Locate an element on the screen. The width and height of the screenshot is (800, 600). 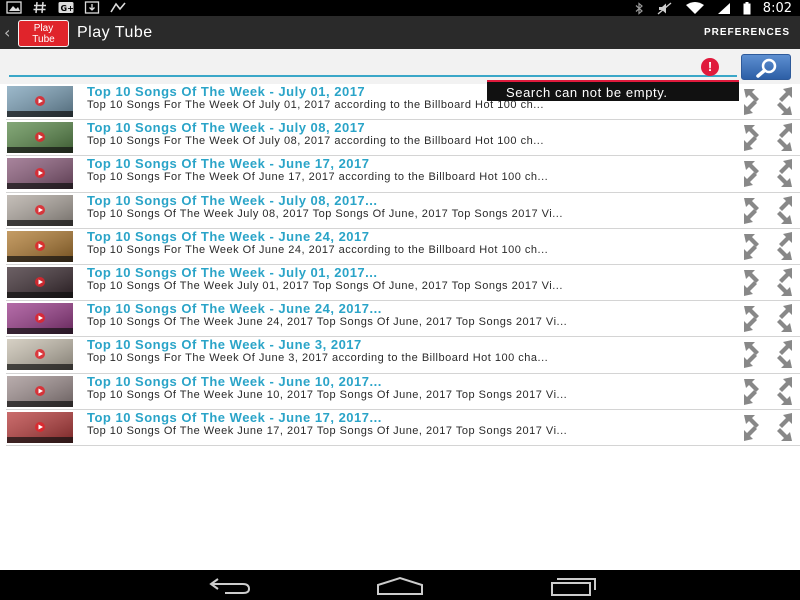
preferences-button: PREFERENCES is located at coordinates (747, 32).